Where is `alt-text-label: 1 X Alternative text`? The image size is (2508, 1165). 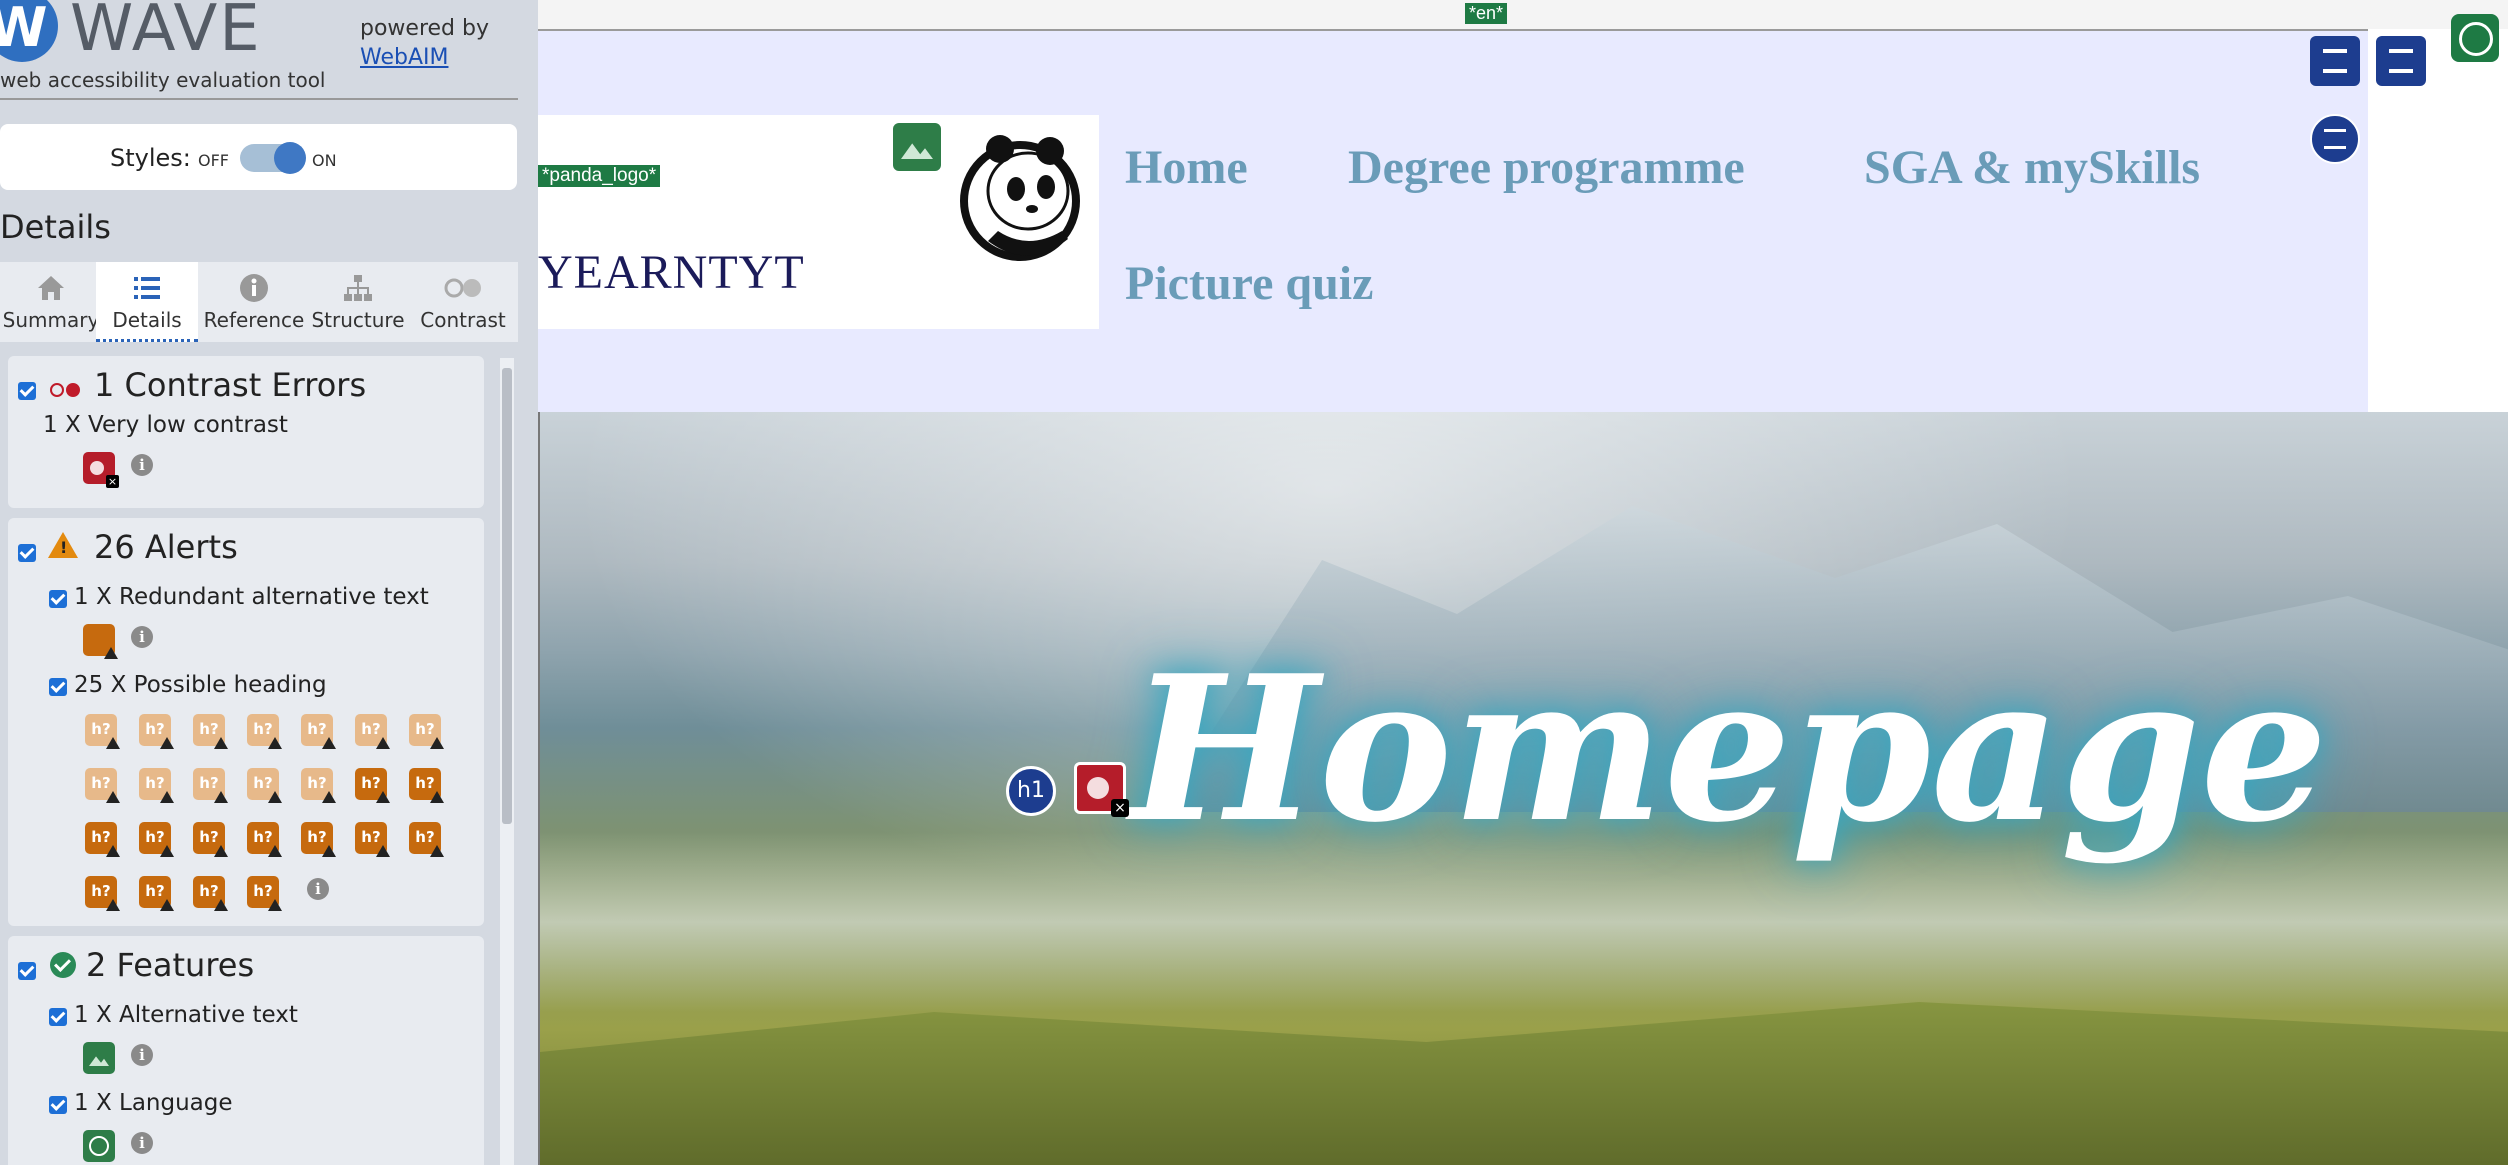 alt-text-label: 1 X Alternative text is located at coordinates (186, 1015).